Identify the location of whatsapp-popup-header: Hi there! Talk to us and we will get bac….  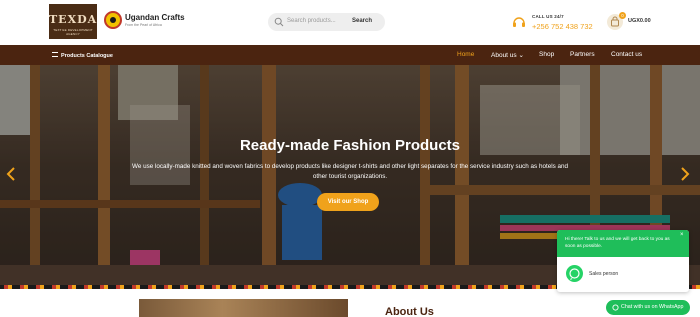
(623, 243).